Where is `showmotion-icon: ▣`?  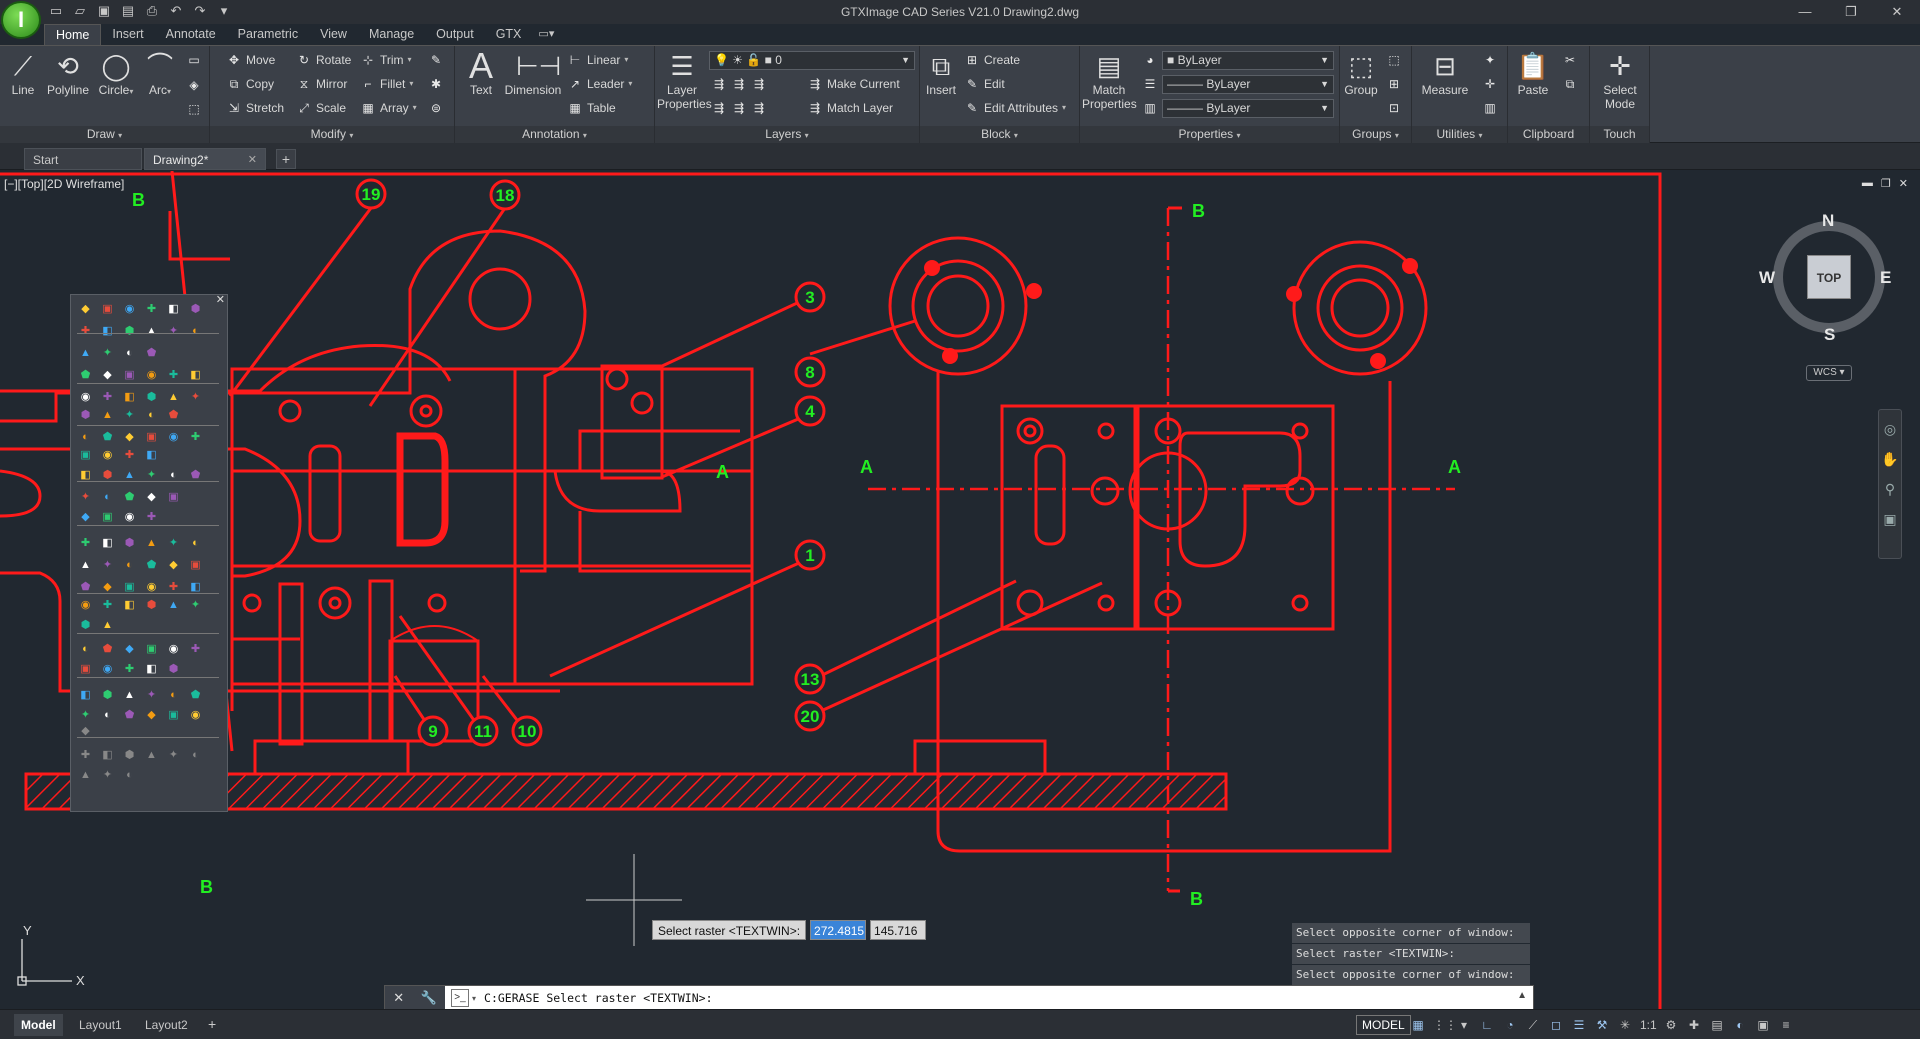 showmotion-icon: ▣ is located at coordinates (1890, 519).